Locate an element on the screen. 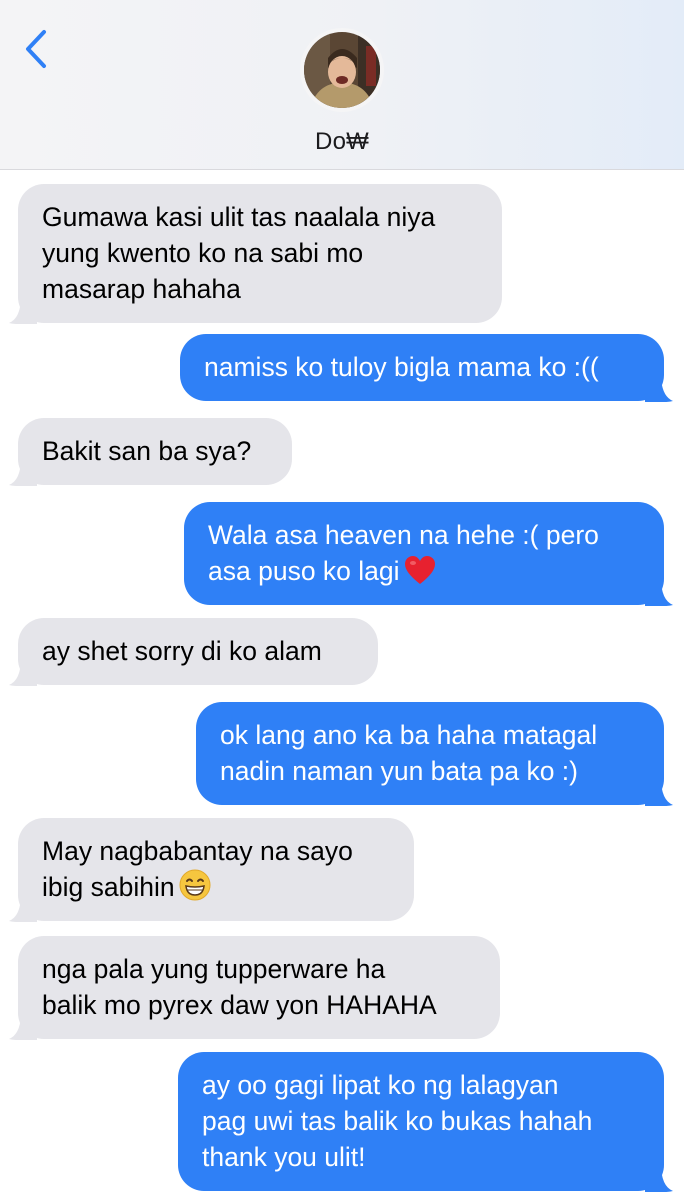 This screenshot has height=1200, width=684. message-line-text: ibig sabihin is located at coordinates (108, 887).